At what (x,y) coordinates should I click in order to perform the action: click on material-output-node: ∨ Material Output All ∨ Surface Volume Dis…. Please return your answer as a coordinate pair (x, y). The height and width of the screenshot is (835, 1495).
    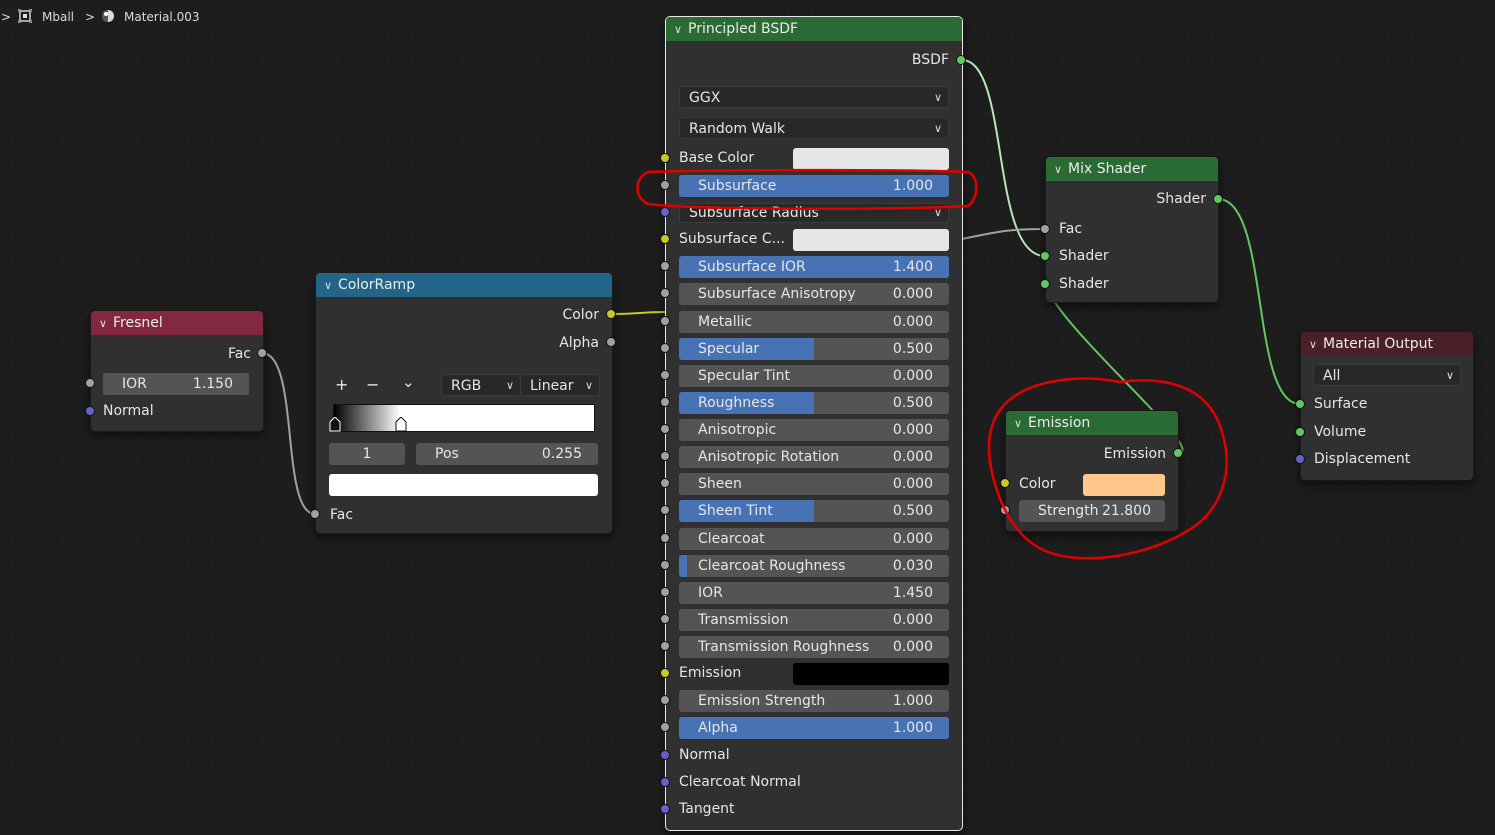
    Looking at the image, I should click on (1387, 406).